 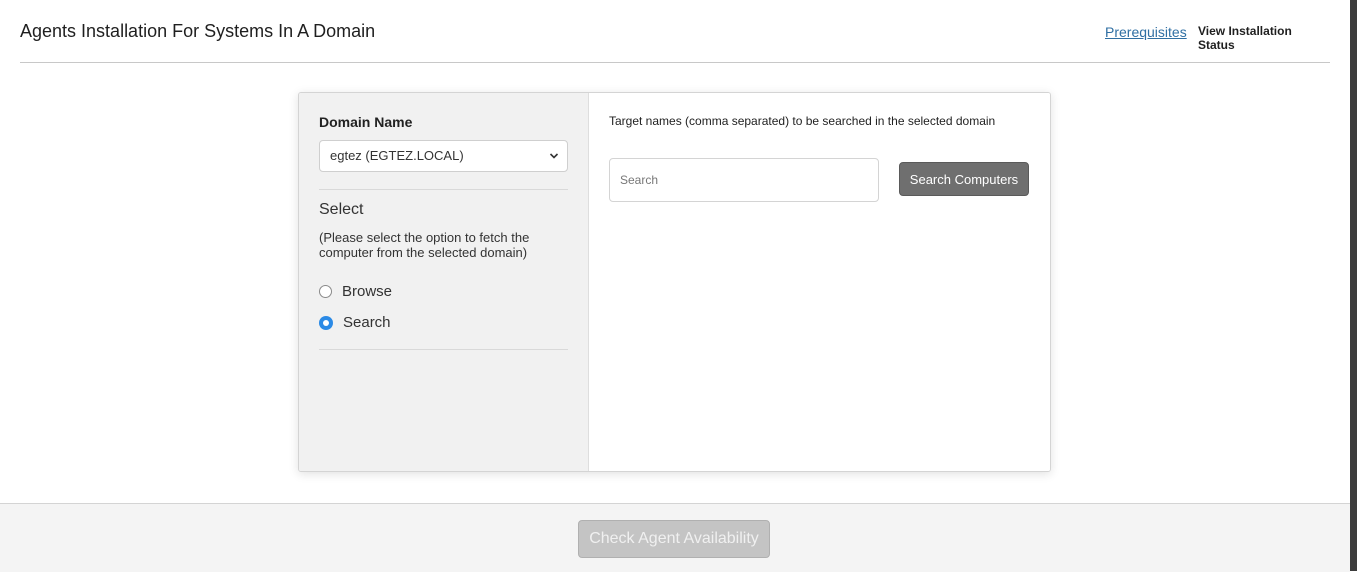 What do you see at coordinates (1353, 285) in the screenshot?
I see `vertical-scrollbar` at bounding box center [1353, 285].